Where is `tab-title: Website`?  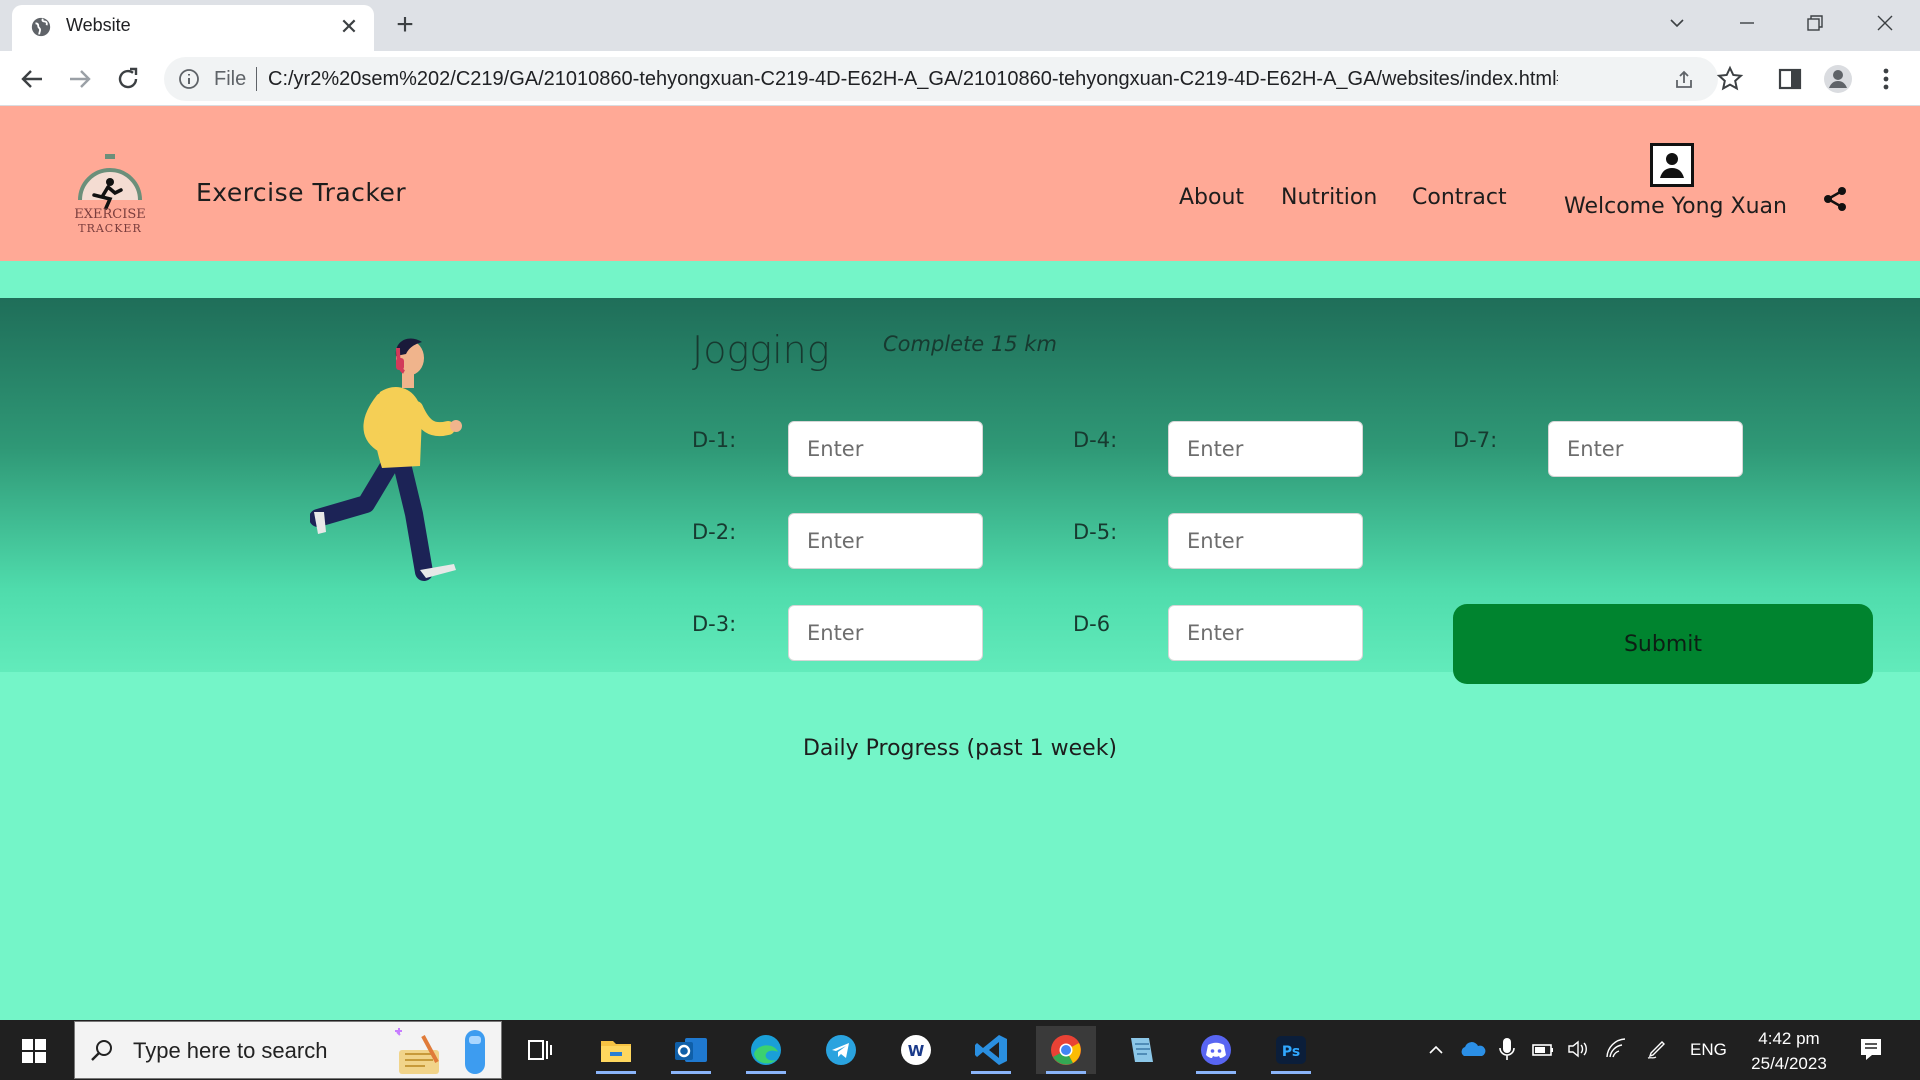
tab-title: Website is located at coordinates (98, 25).